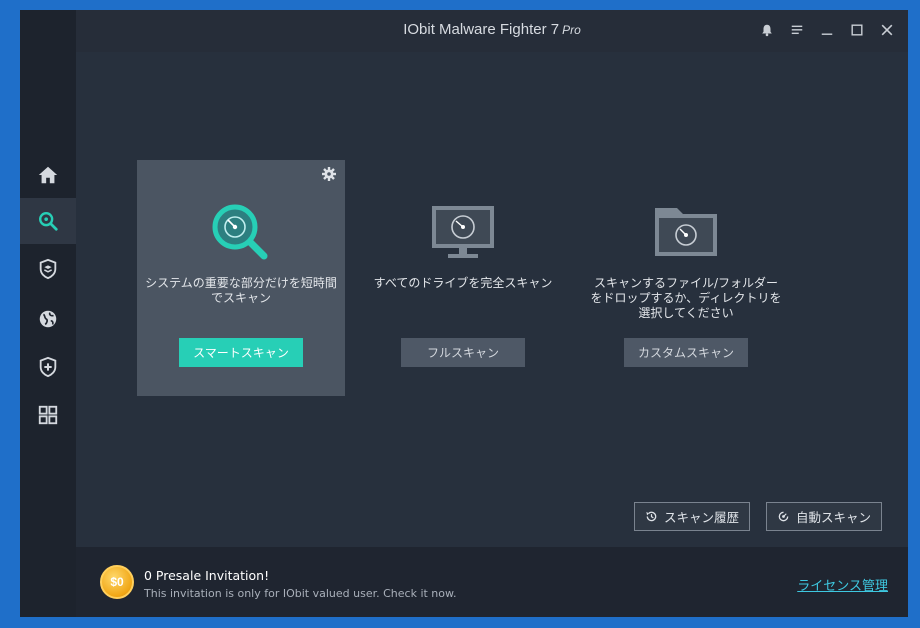 The image size is (920, 628). I want to click on monitor-icon, so click(463, 232).